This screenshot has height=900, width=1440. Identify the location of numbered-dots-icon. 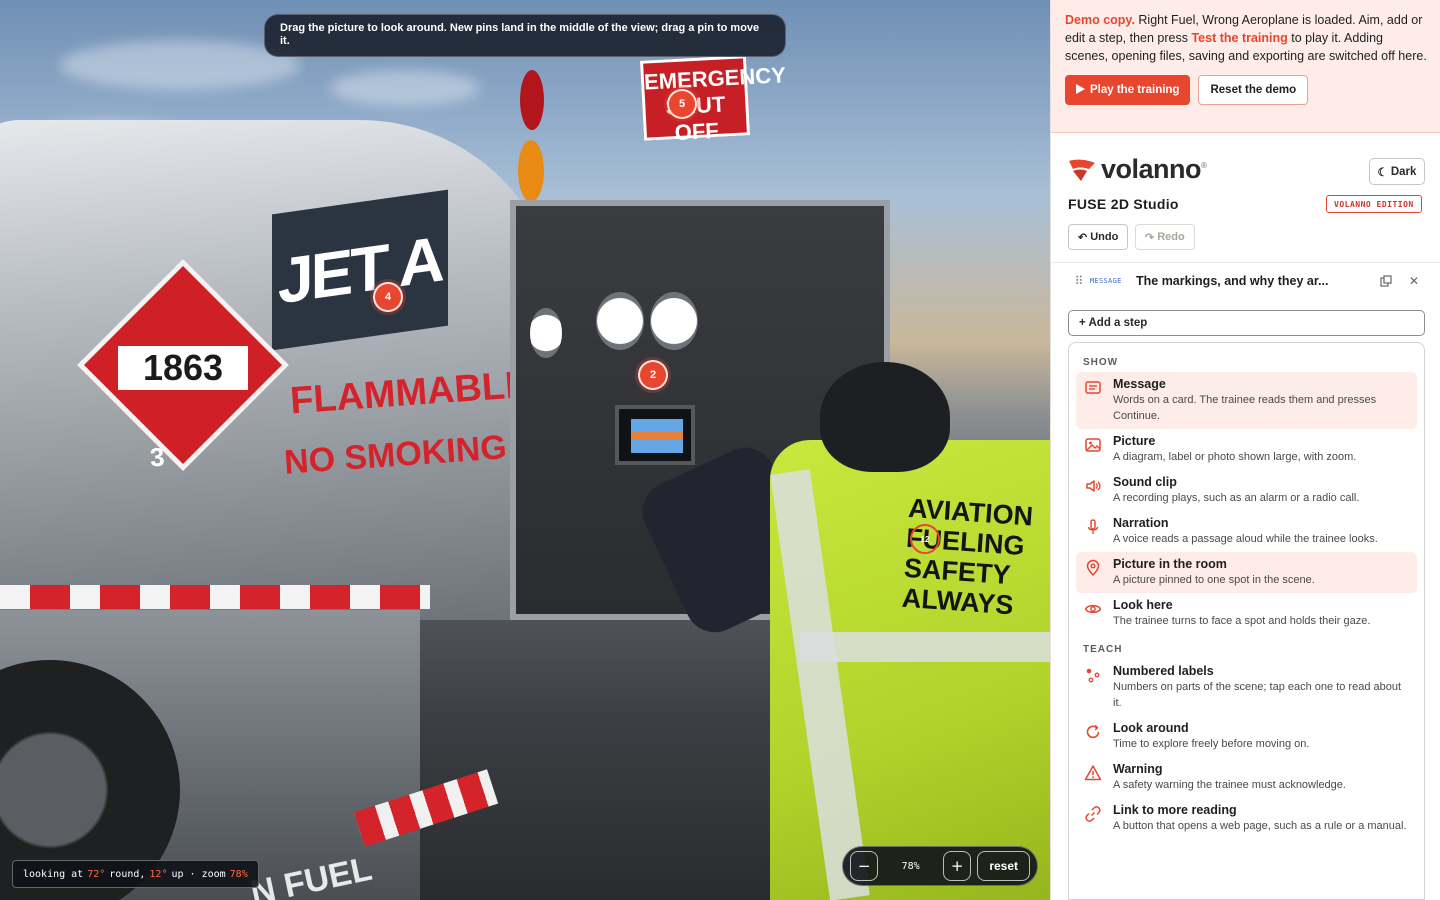
(1093, 675).